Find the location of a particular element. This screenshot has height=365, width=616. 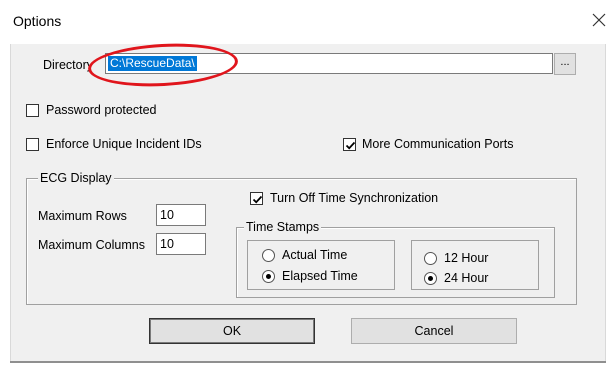

12-hour-radio is located at coordinates (430, 258).